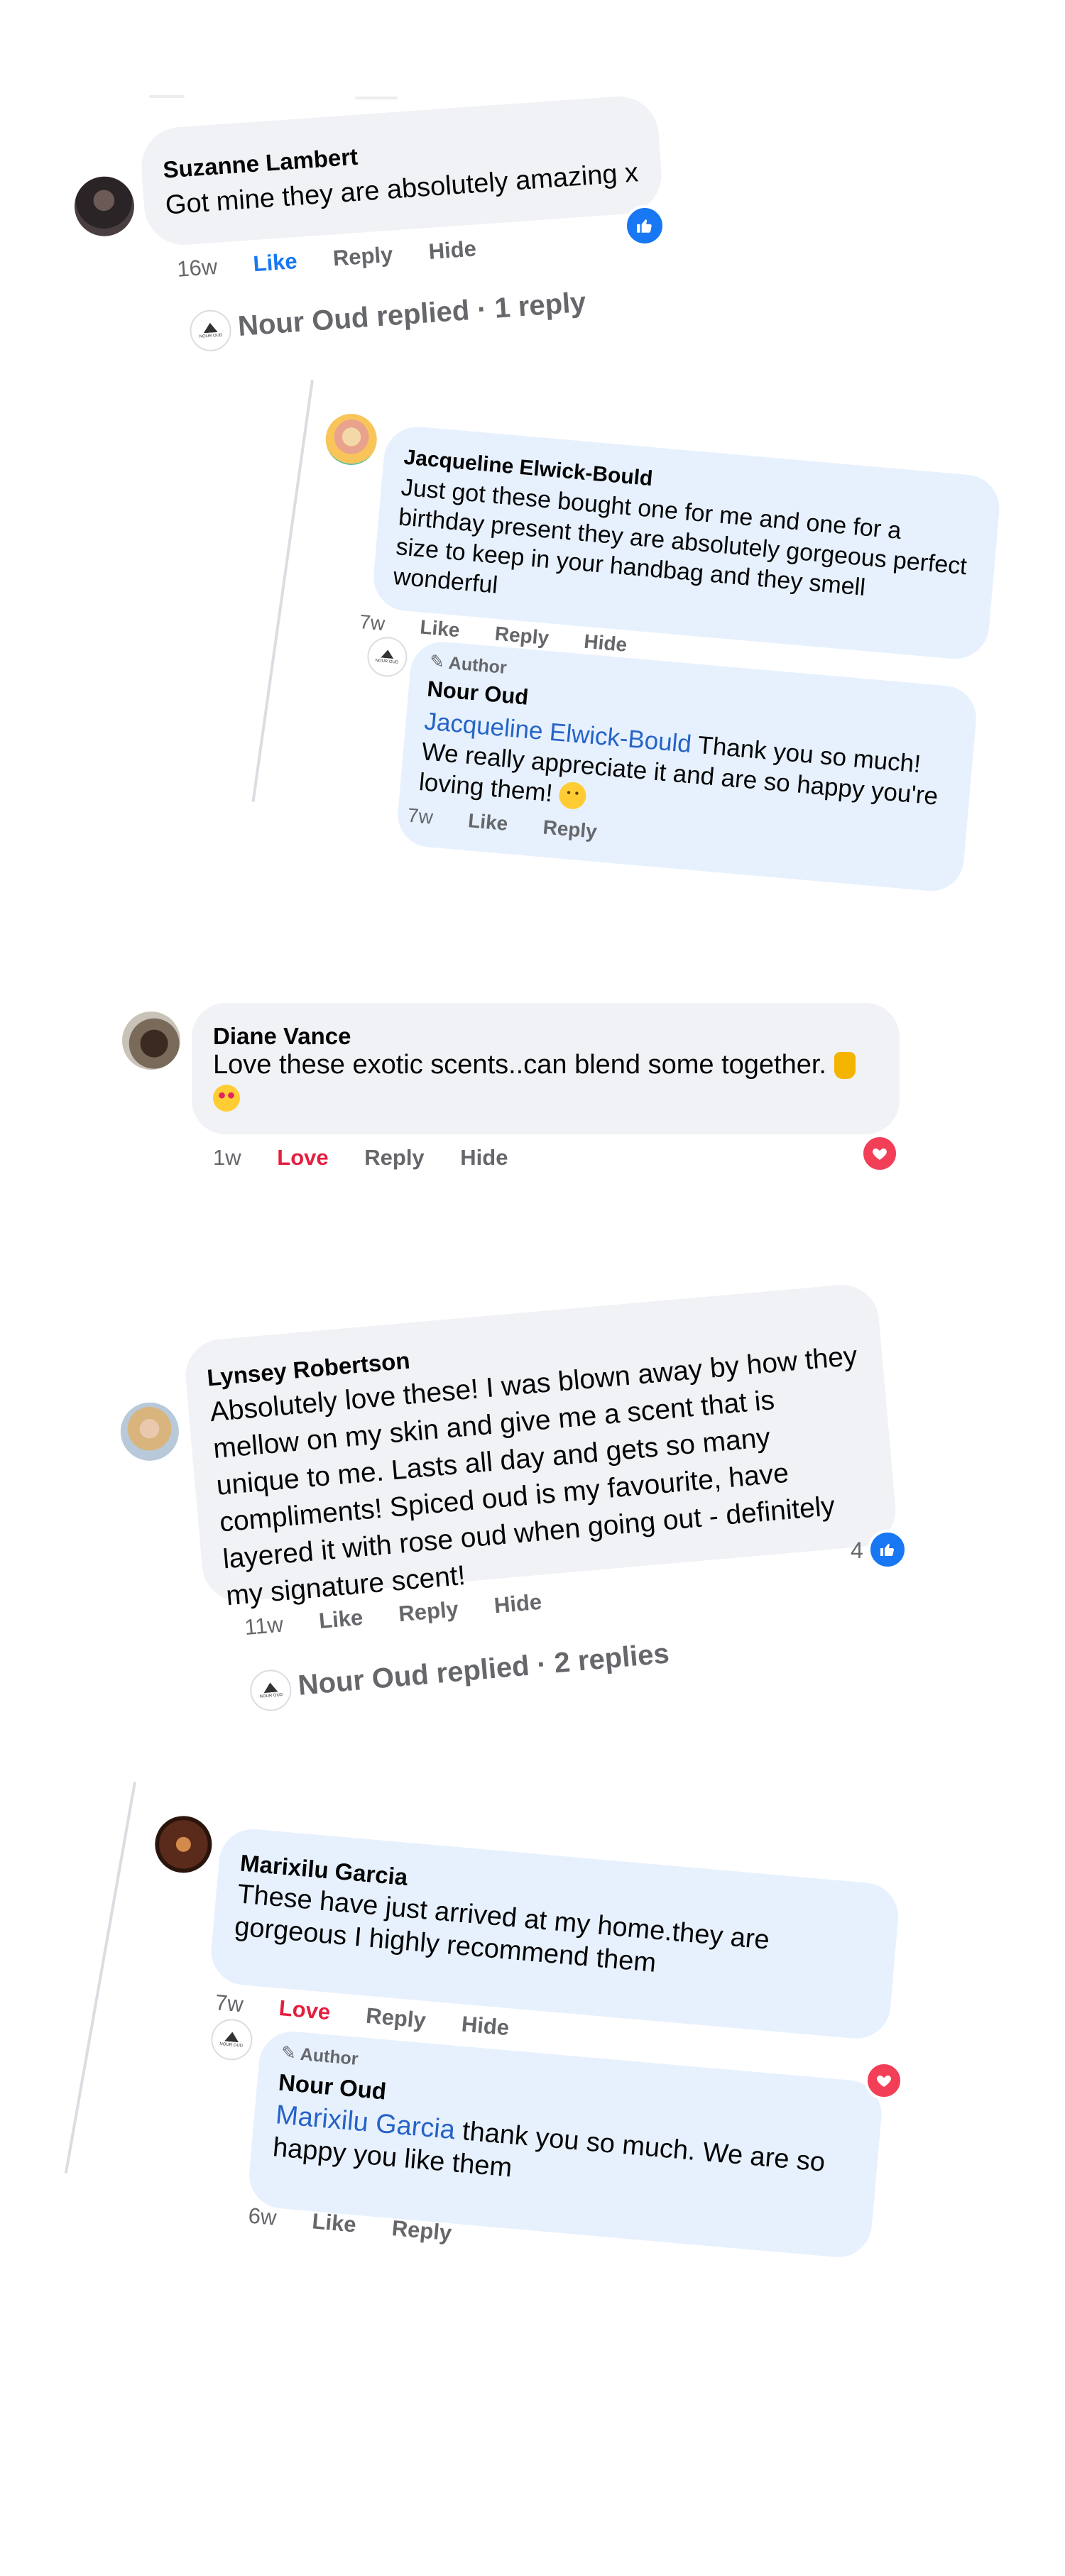 The image size is (1065, 2576). Describe the element at coordinates (197, 268) in the screenshot. I see `comment-time: 16w` at that location.